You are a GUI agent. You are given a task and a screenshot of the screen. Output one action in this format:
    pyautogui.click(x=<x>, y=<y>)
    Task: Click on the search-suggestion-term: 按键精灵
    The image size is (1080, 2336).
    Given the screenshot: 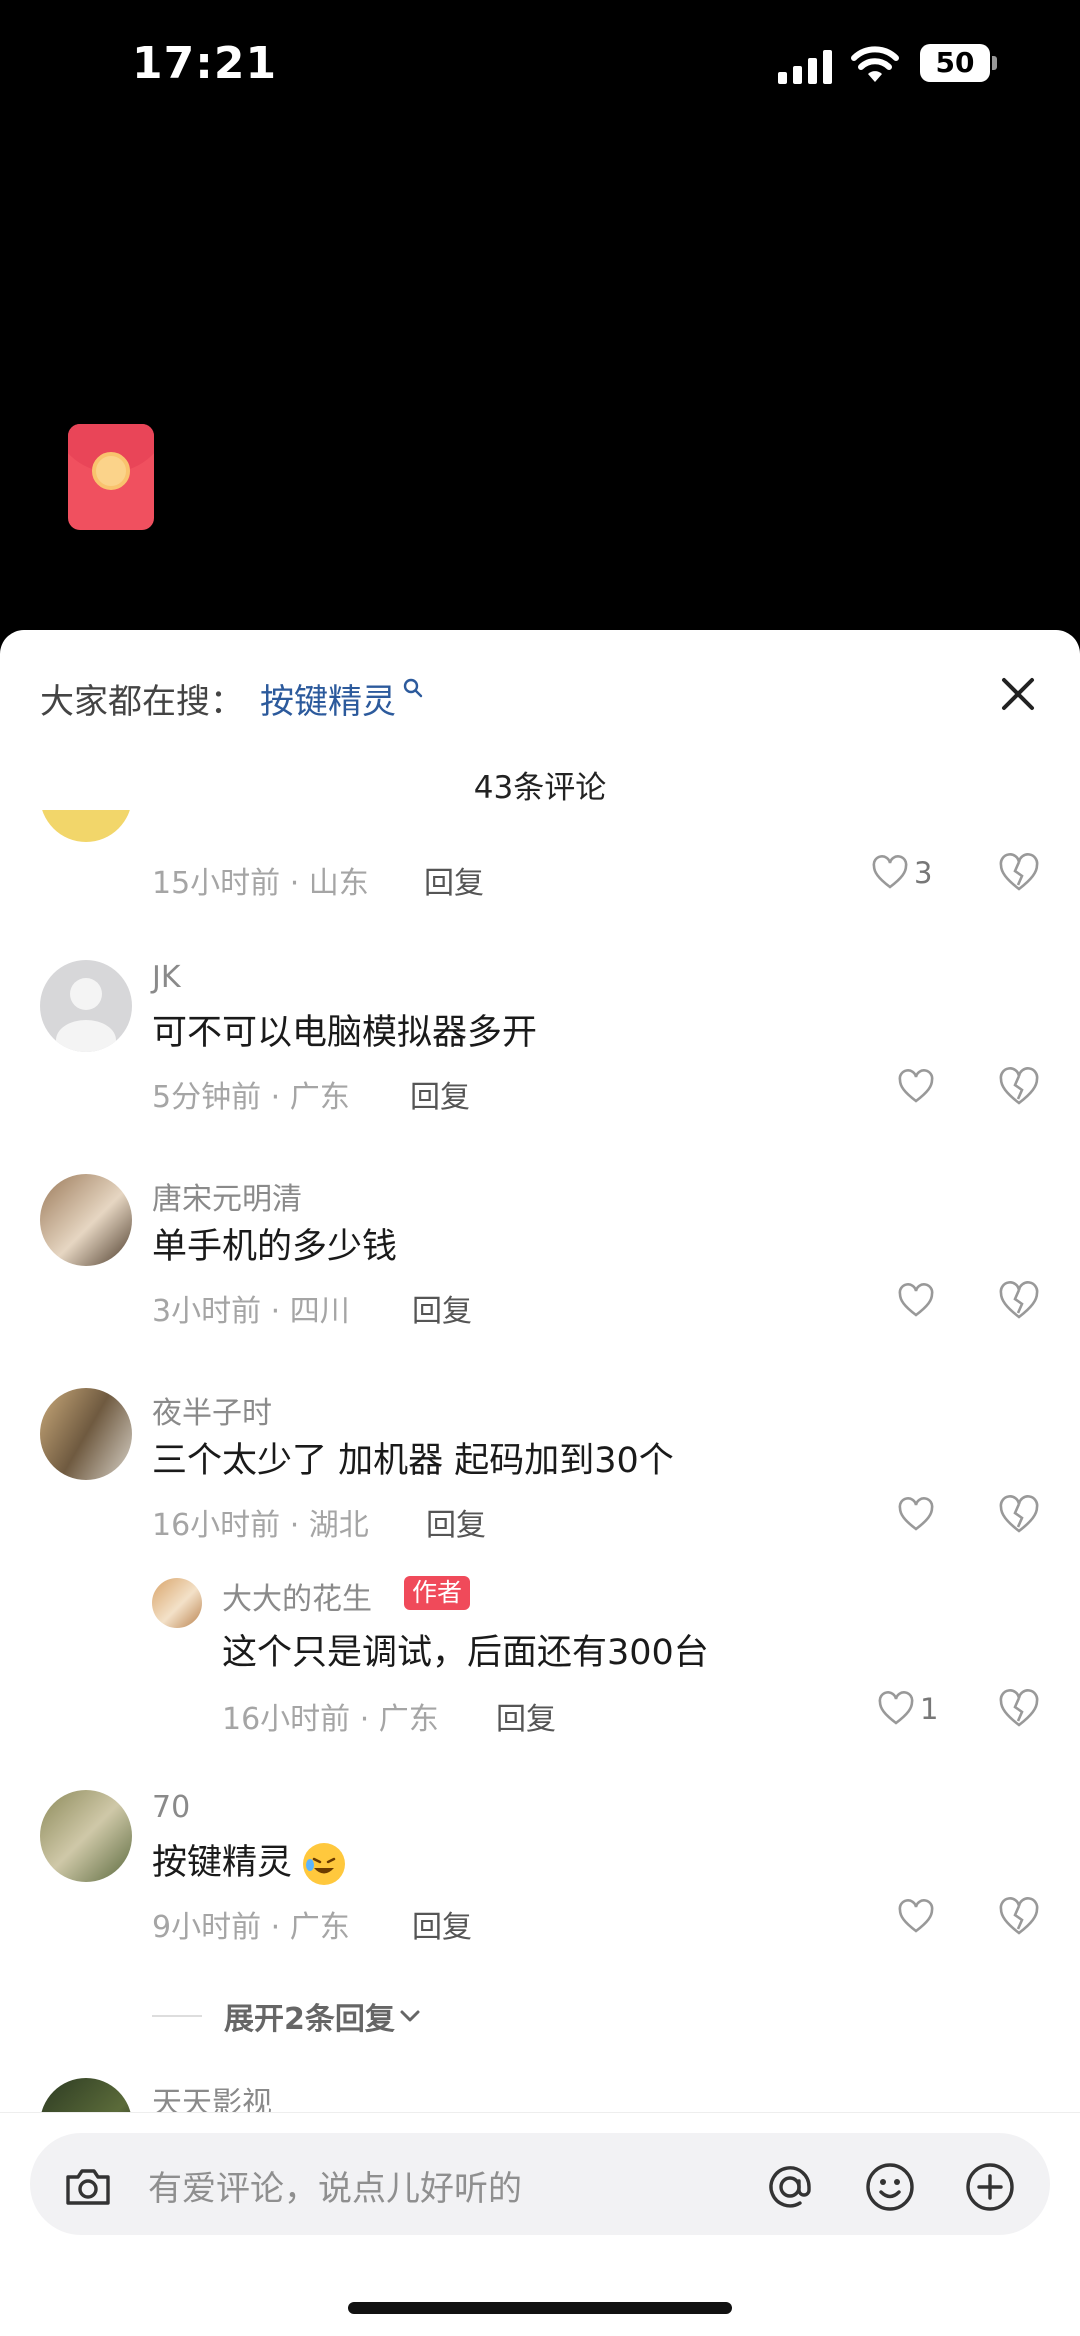 What is the action you would take?
    pyautogui.click(x=328, y=698)
    